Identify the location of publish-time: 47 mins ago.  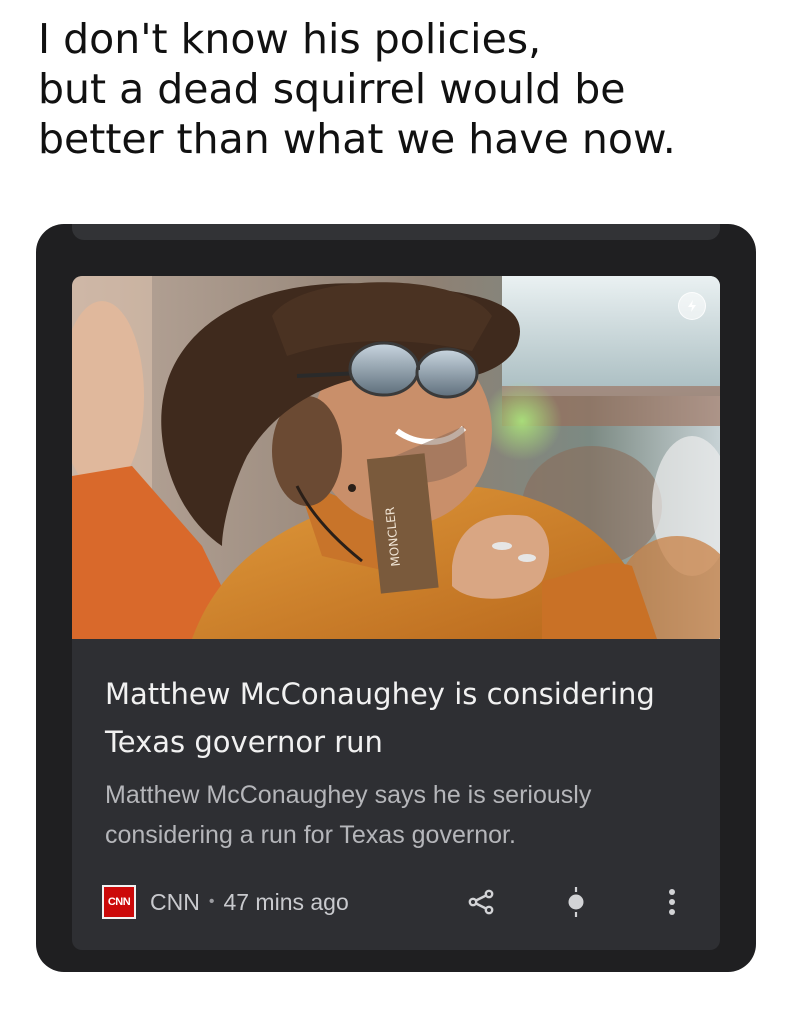
(286, 901).